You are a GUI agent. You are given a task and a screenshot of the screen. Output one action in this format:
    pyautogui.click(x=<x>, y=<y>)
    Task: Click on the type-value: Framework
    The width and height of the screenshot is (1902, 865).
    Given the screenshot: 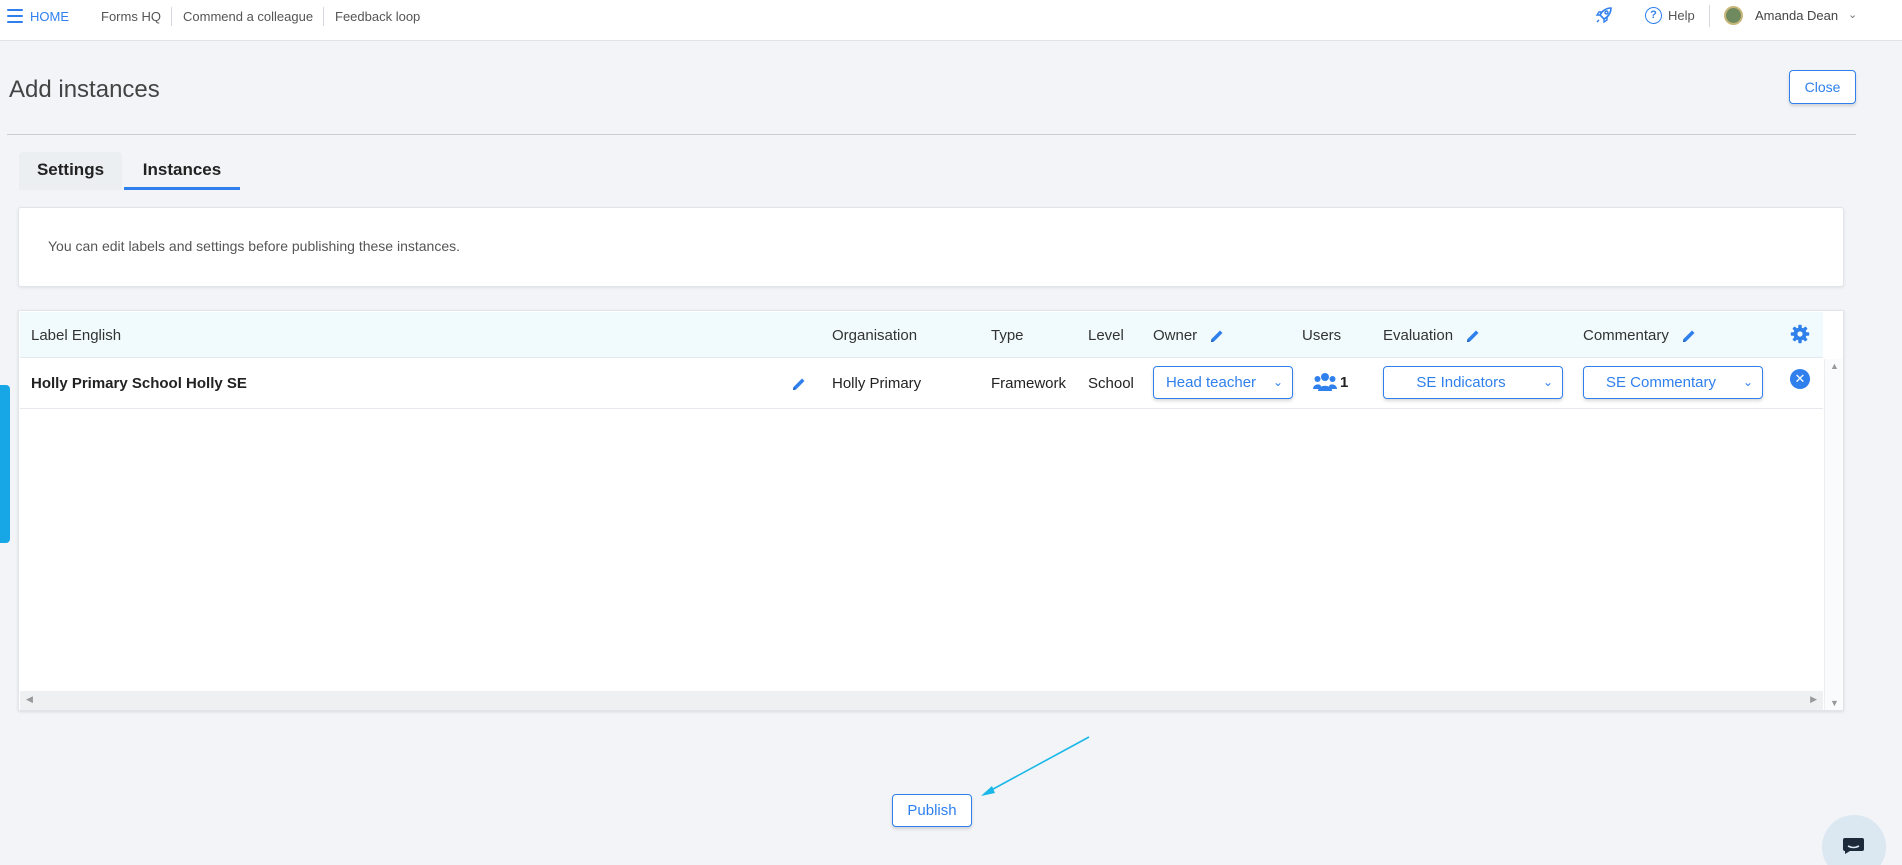 What is the action you would take?
    pyautogui.click(x=1029, y=383)
    